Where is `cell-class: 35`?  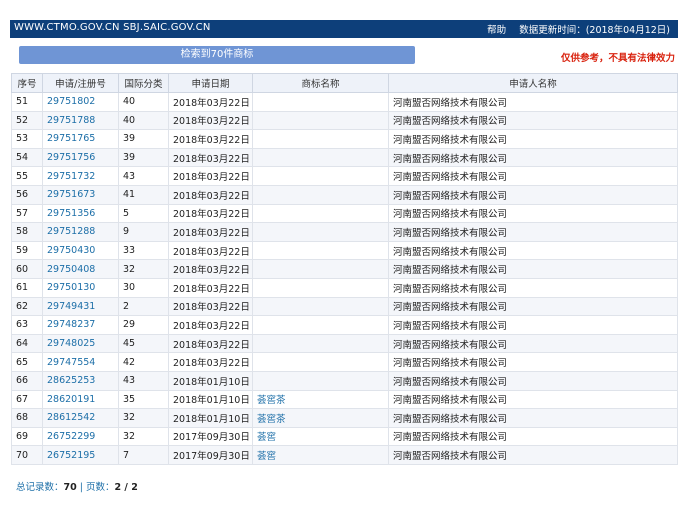 cell-class: 35 is located at coordinates (143, 399).